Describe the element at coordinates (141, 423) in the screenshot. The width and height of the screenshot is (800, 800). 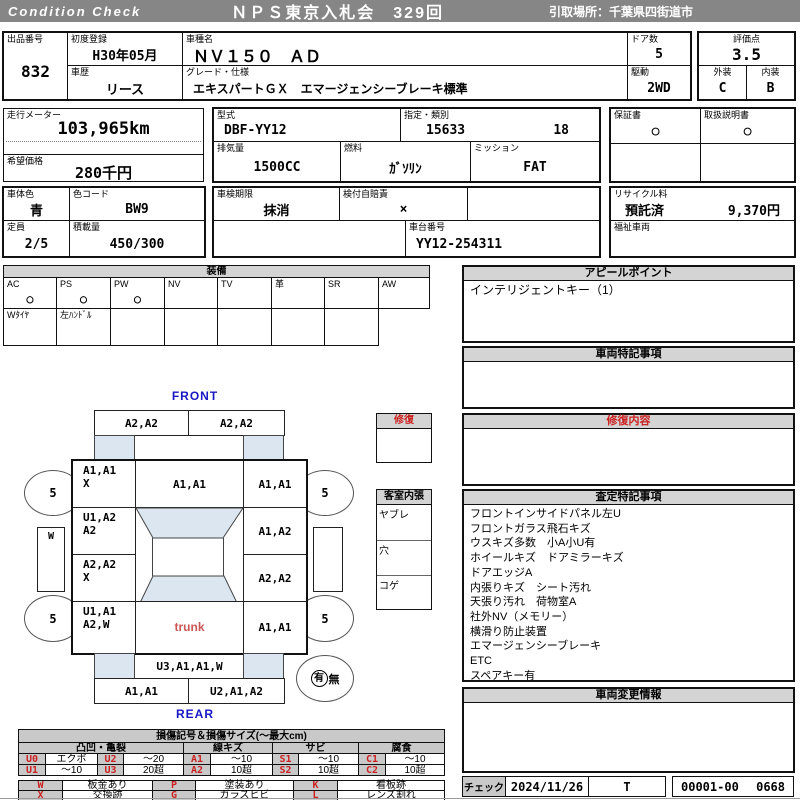
I see `panel-front-bumper-left: A2,A2` at that location.